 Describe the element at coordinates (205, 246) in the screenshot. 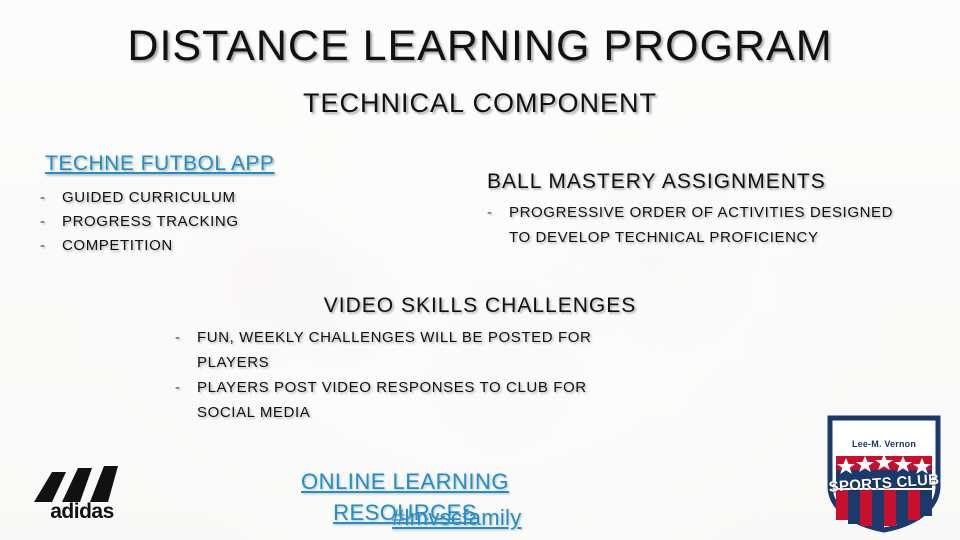

I see `list-item: - COMPETITION` at that location.